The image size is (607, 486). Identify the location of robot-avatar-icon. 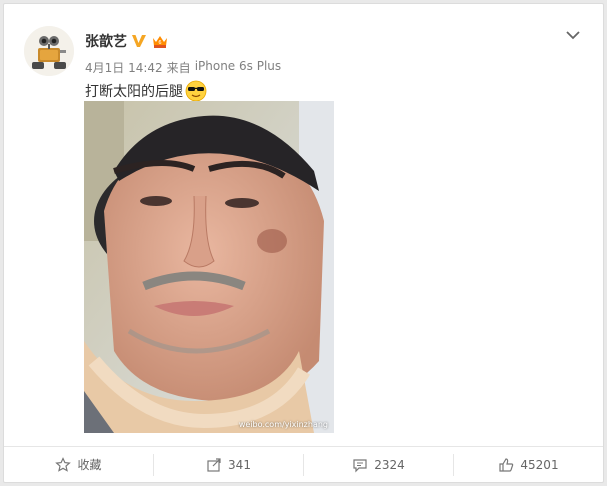
(49, 51).